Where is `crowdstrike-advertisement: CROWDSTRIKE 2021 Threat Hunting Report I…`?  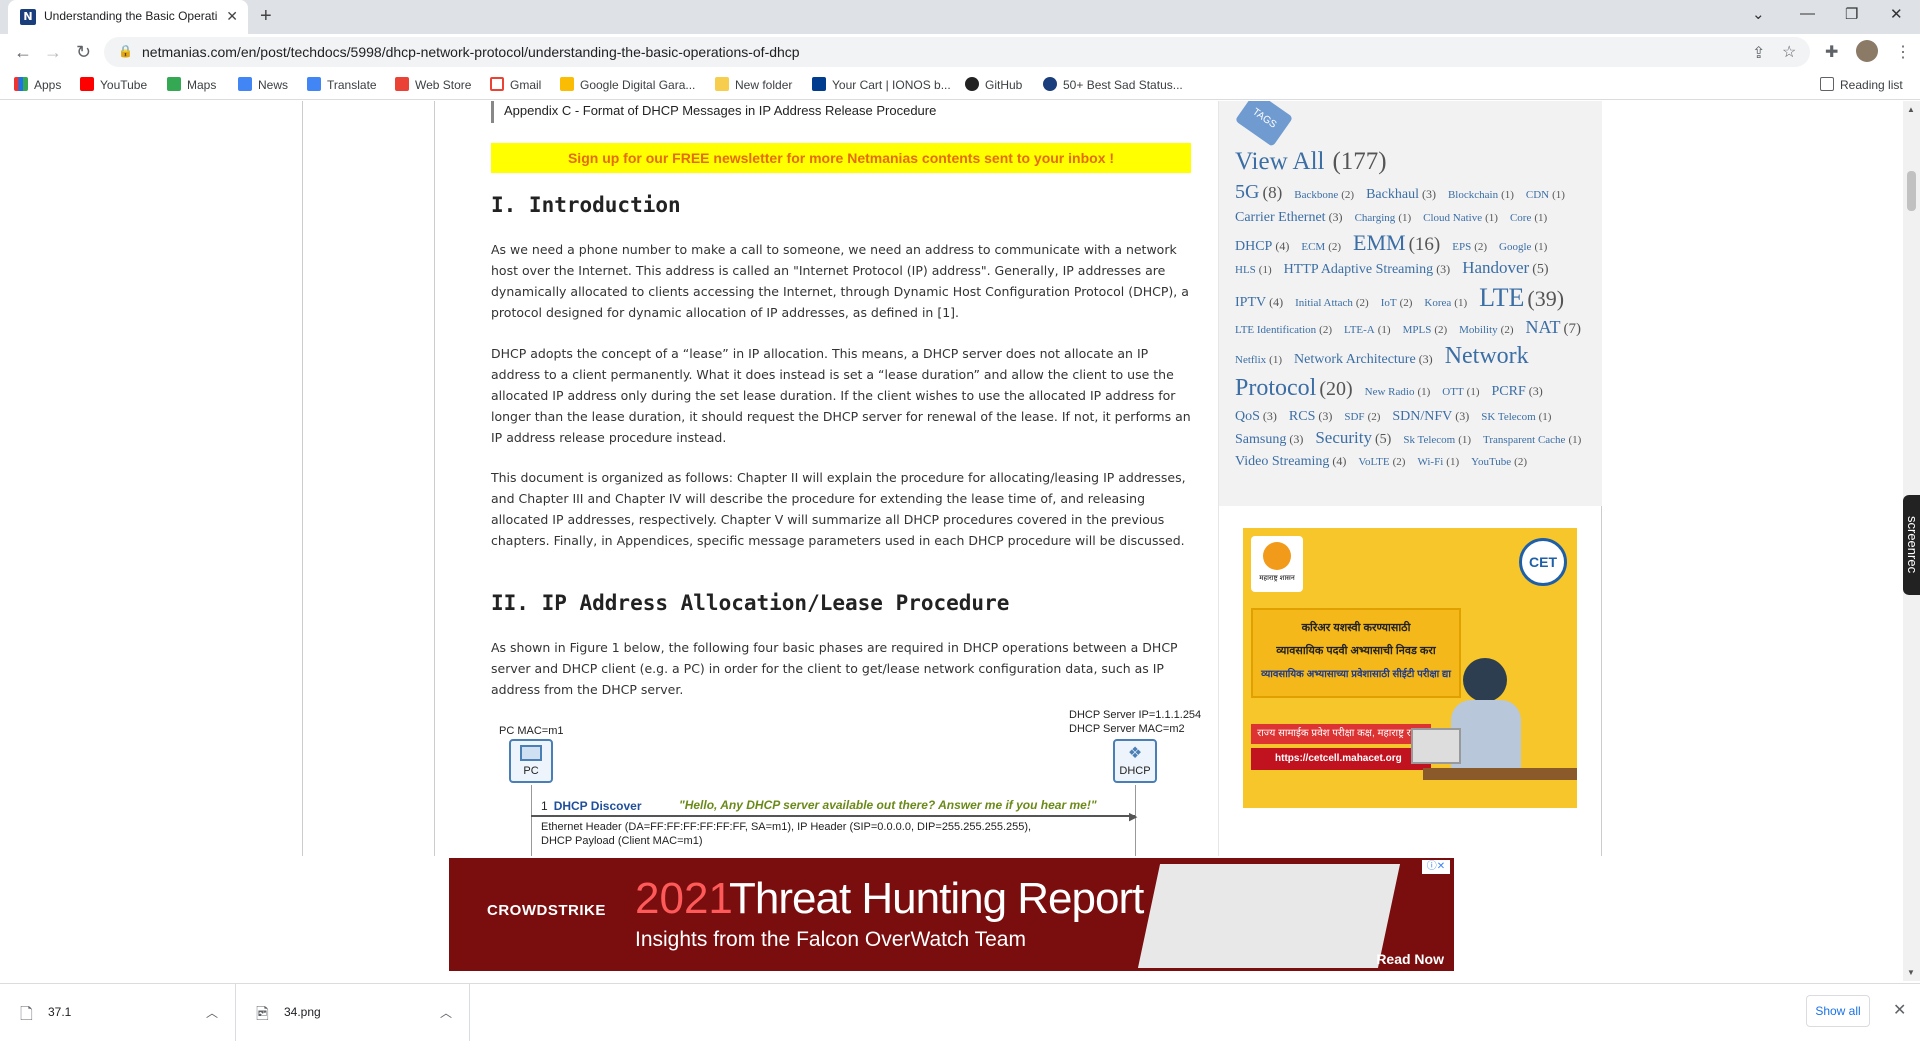 crowdstrike-advertisement: CROWDSTRIKE 2021 Threat Hunting Report I… is located at coordinates (951, 914).